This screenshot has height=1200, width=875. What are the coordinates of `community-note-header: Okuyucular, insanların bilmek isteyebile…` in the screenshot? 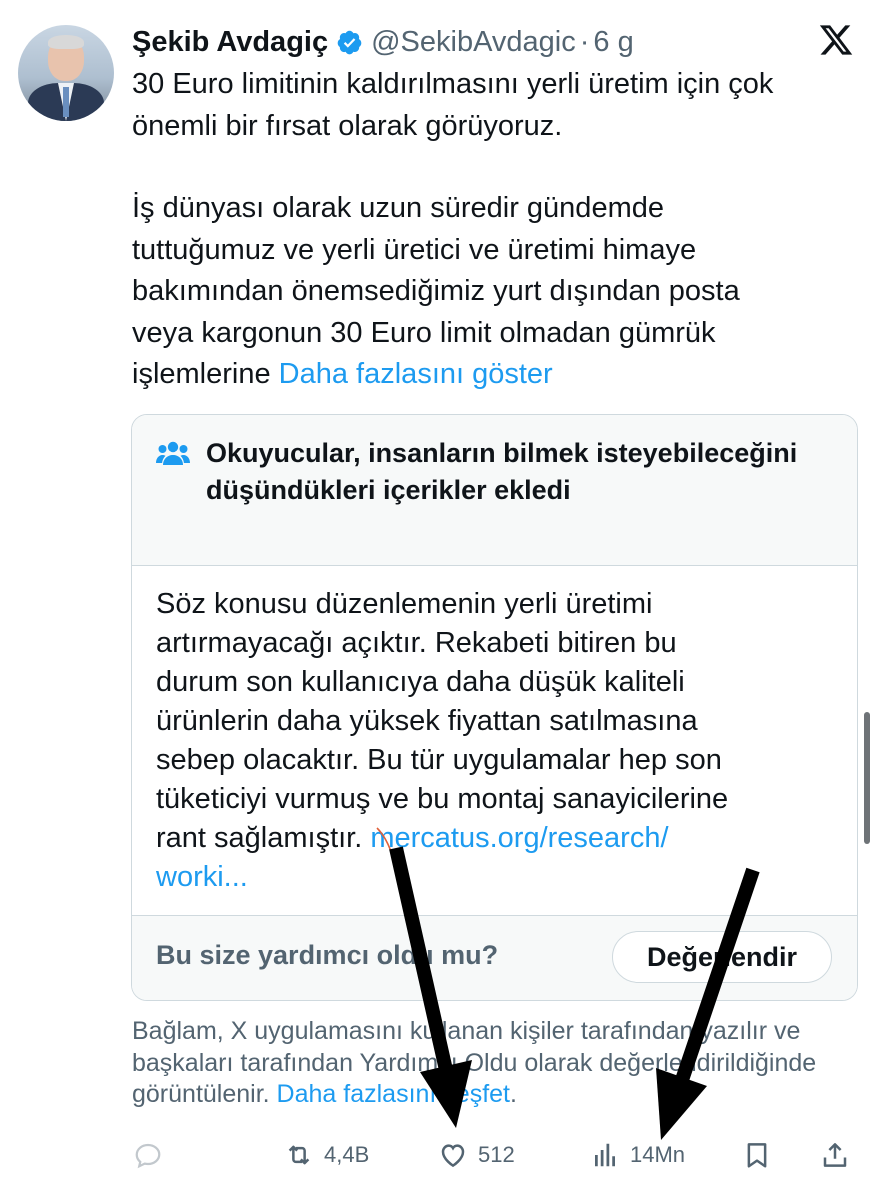 It's located at (494, 490).